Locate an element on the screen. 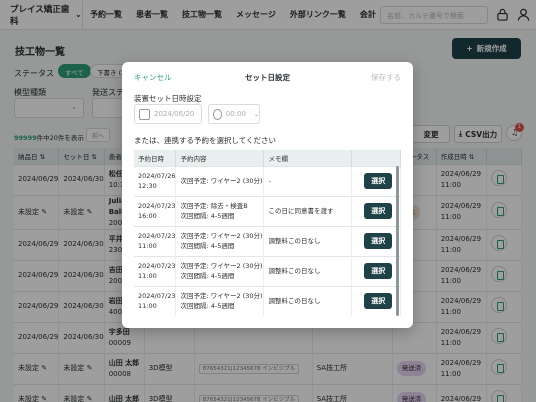 Image resolution: width=536 pixels, height=402 pixels. appt-datetime: 2024/07/26 12:30 is located at coordinates (155, 180).